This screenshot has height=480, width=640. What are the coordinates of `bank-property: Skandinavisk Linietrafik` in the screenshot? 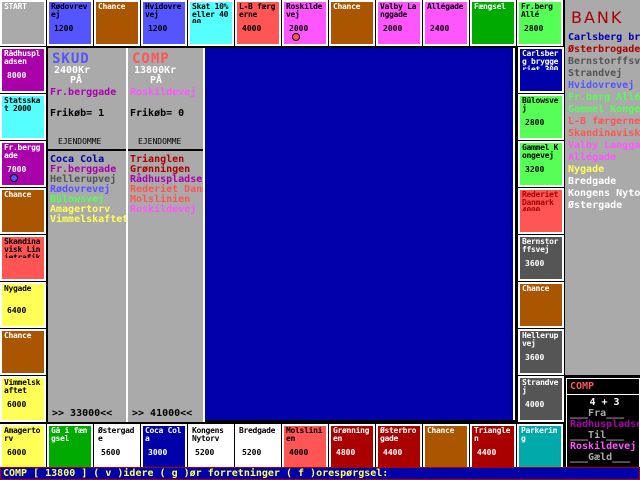 It's located at (604, 133).